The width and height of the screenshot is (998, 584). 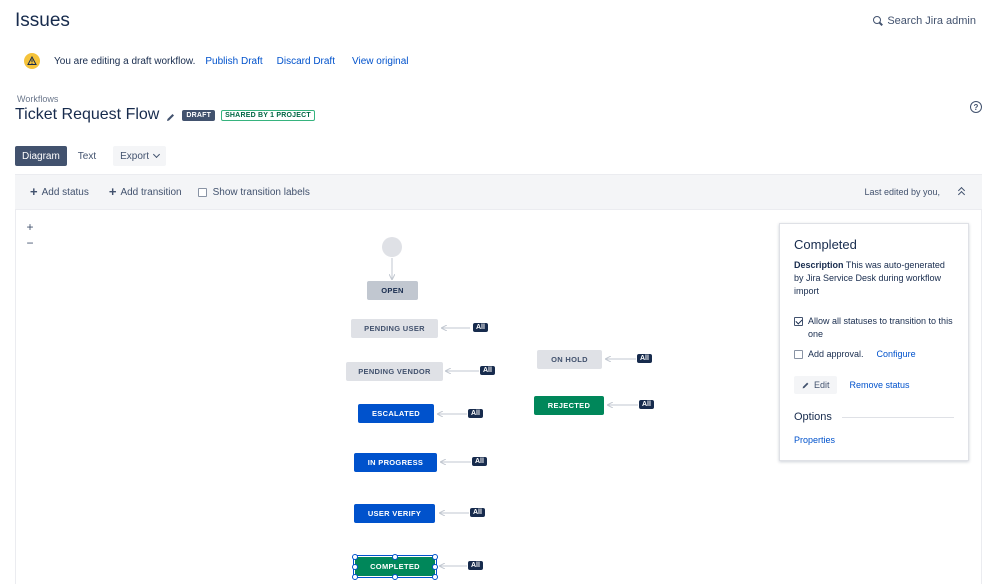 I want to click on status-in-progress: IN PROGRESS, so click(x=395, y=462).